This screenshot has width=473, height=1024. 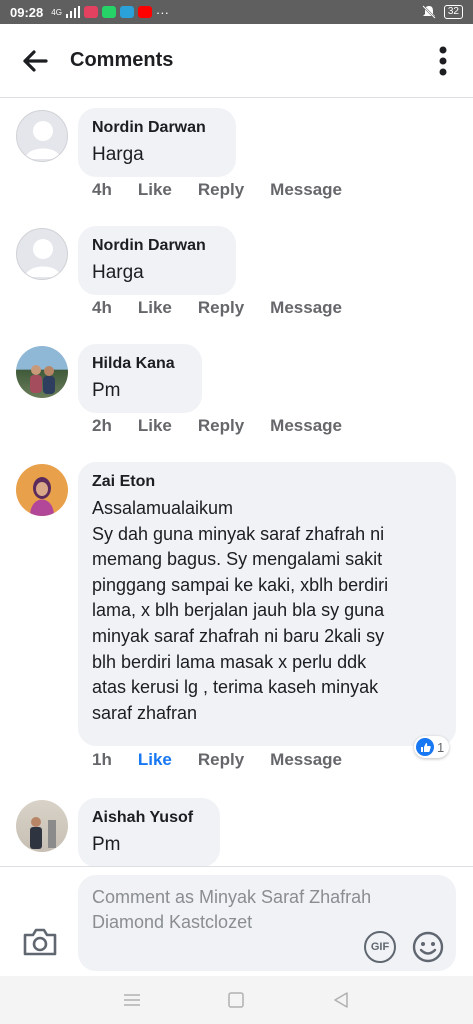 I want to click on back-nav-button, so click(x=341, y=1000).